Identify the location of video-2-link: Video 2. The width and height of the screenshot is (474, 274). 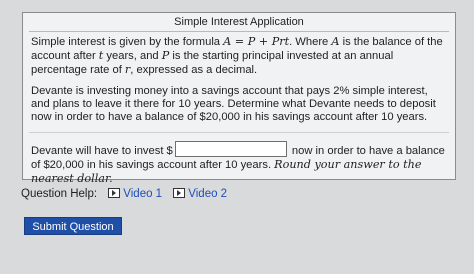
(200, 194).